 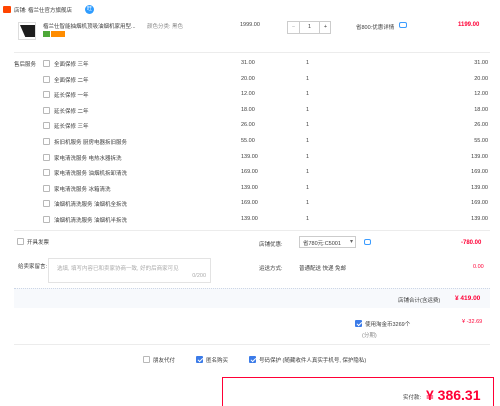 I want to click on coupon-select: 省780元:C5001 ▾, so click(x=327, y=242).